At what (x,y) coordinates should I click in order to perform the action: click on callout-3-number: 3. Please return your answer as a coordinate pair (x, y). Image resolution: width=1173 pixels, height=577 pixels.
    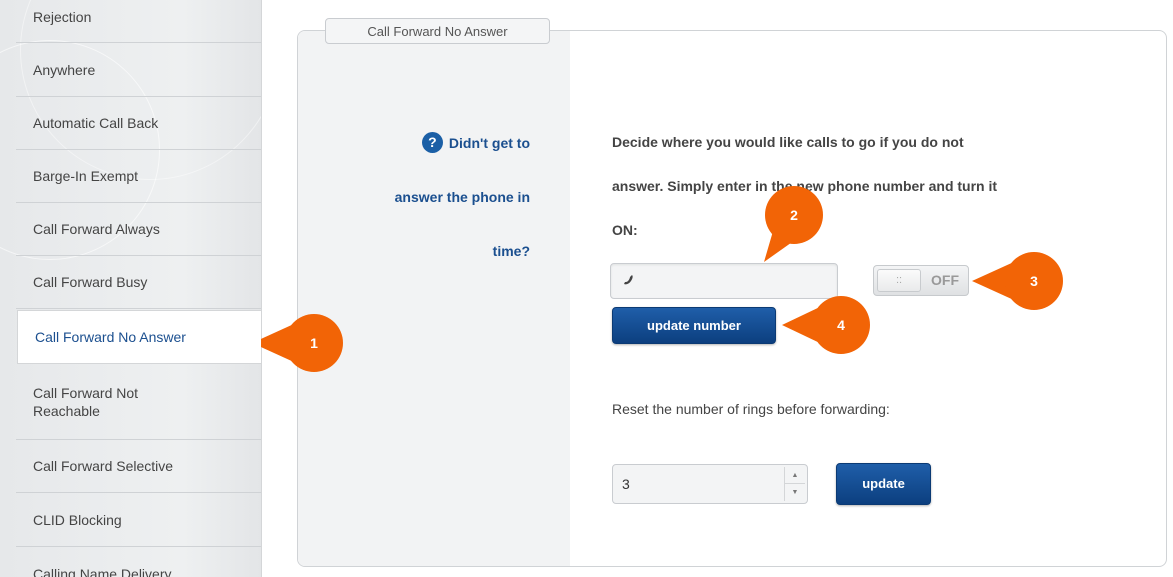
    Looking at the image, I should click on (1034, 281).